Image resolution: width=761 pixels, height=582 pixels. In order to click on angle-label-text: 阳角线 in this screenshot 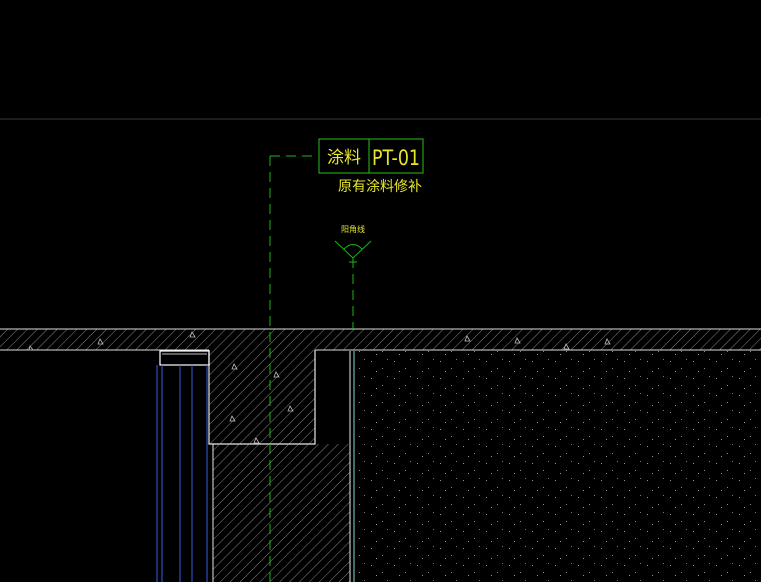, I will do `click(353, 229)`.